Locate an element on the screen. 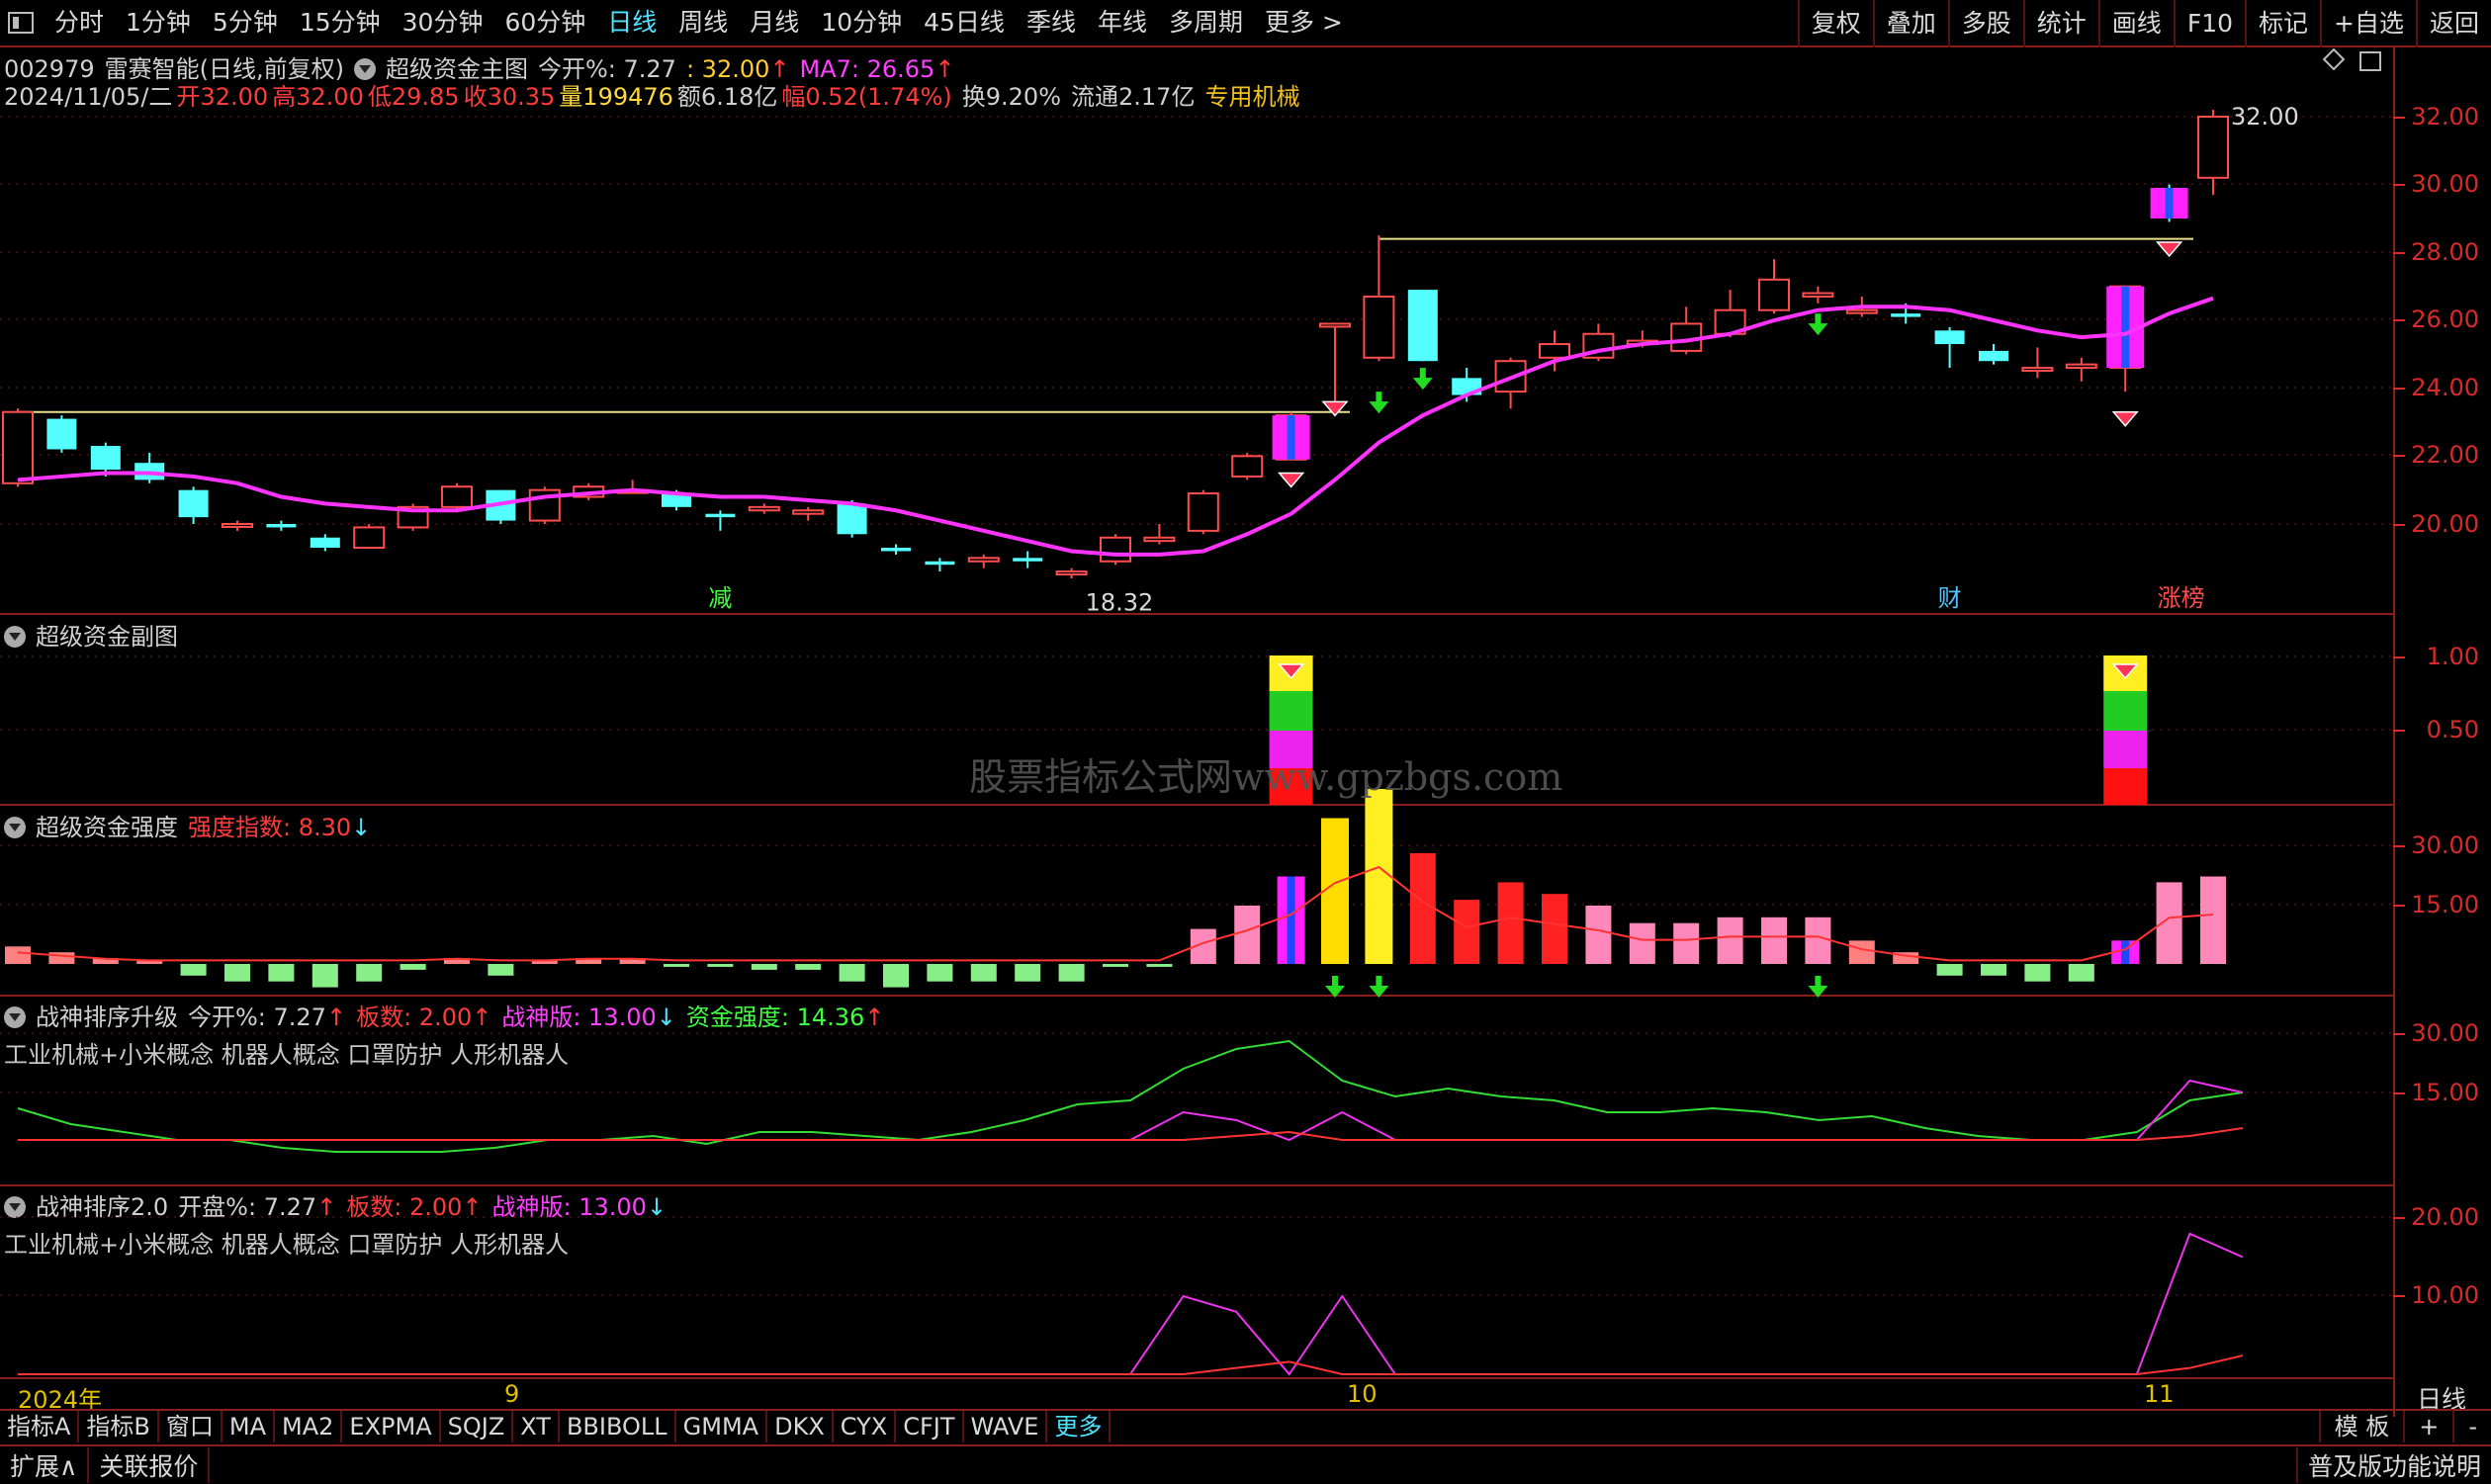 The width and height of the screenshot is (2491, 1484). fund-strength-line is located at coordinates (1130, 1096).